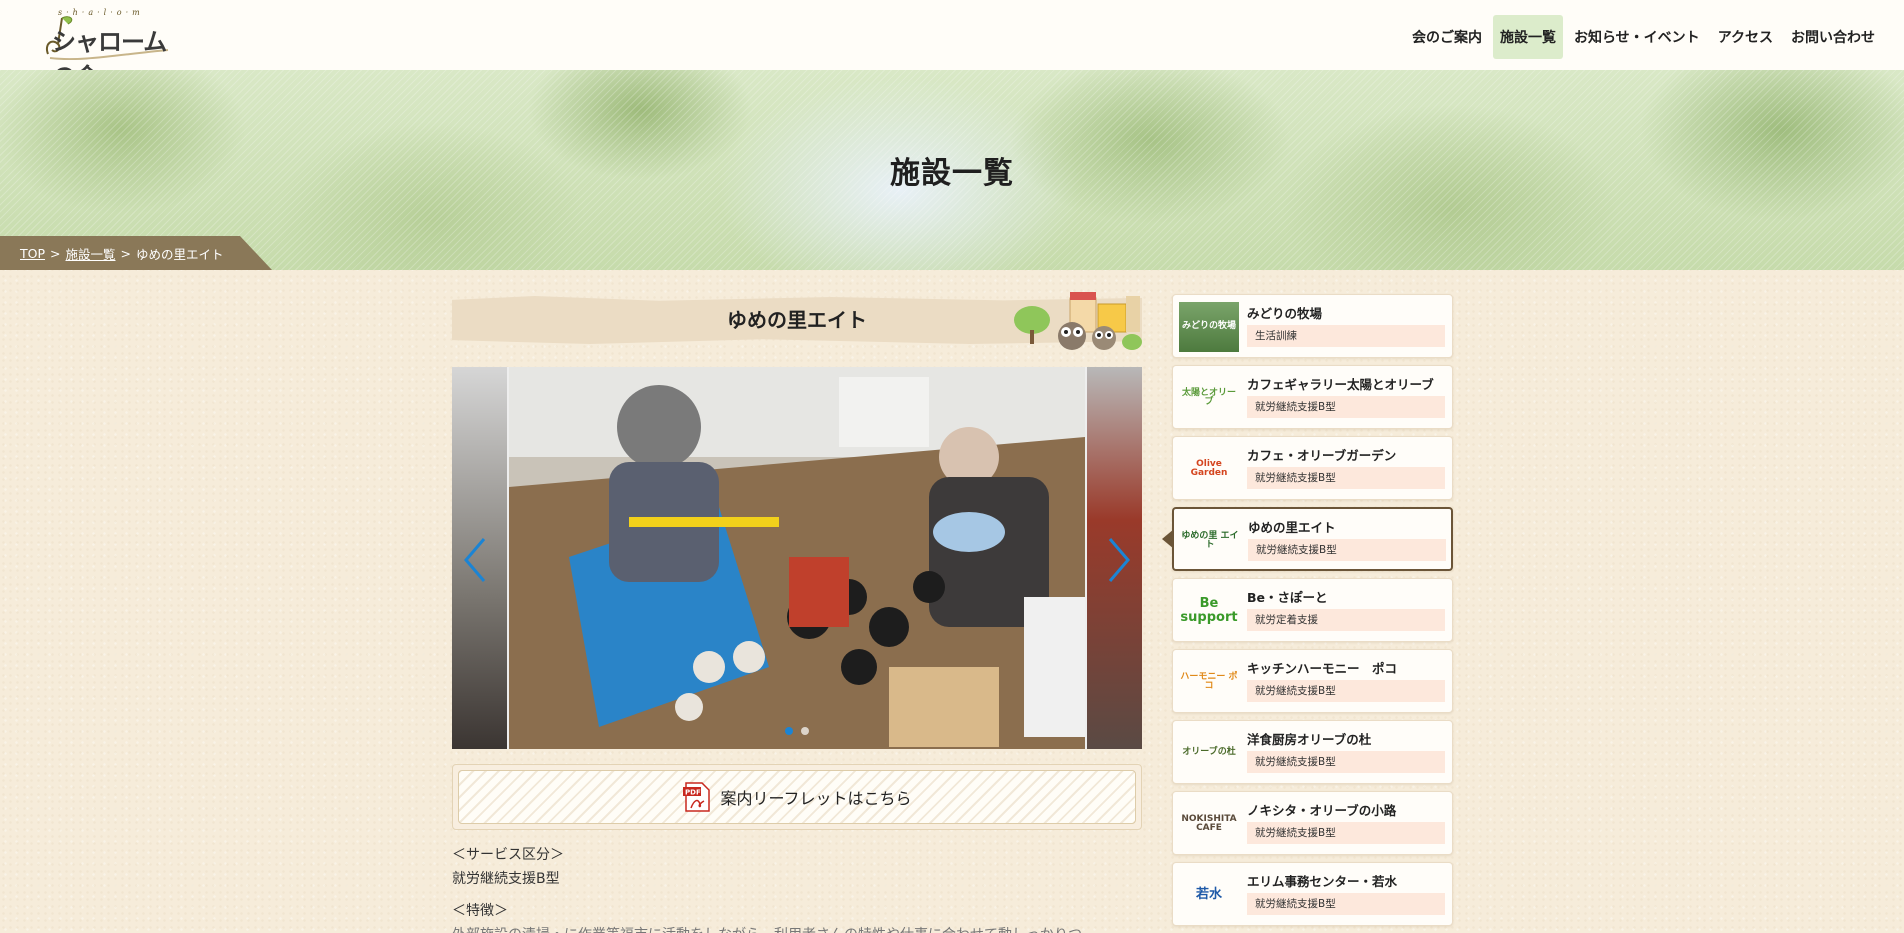 The height and width of the screenshot is (933, 1904). I want to click on sidebar-item-yumenosato-eight: ゆめの里 エイト ゆめの里エイト 就労継続支援B型, so click(1307, 539).